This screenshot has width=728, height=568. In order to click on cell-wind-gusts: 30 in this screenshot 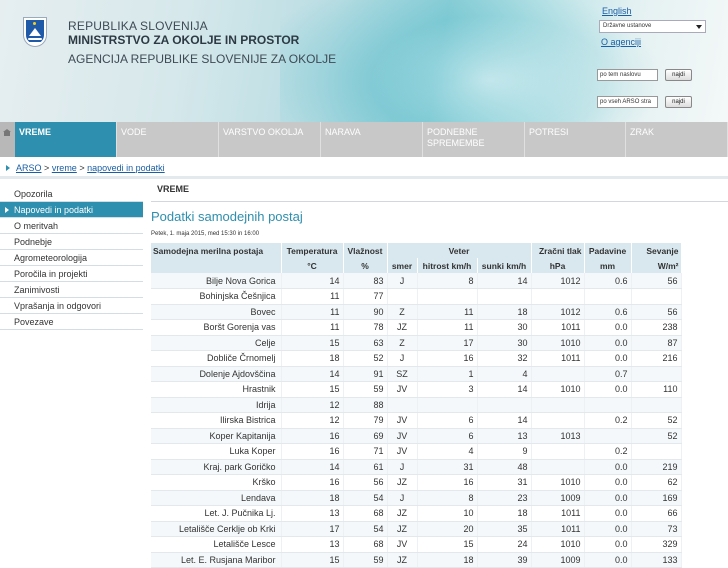, I will do `click(504, 343)`.